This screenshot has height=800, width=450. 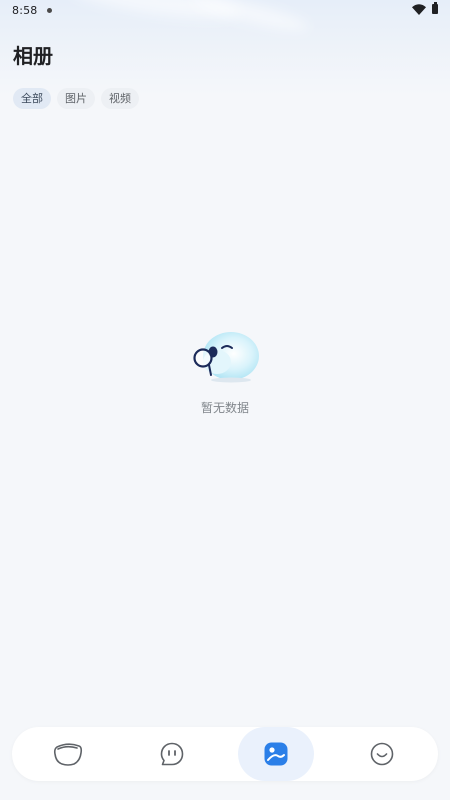 I want to click on smile-icon, so click(x=382, y=754).